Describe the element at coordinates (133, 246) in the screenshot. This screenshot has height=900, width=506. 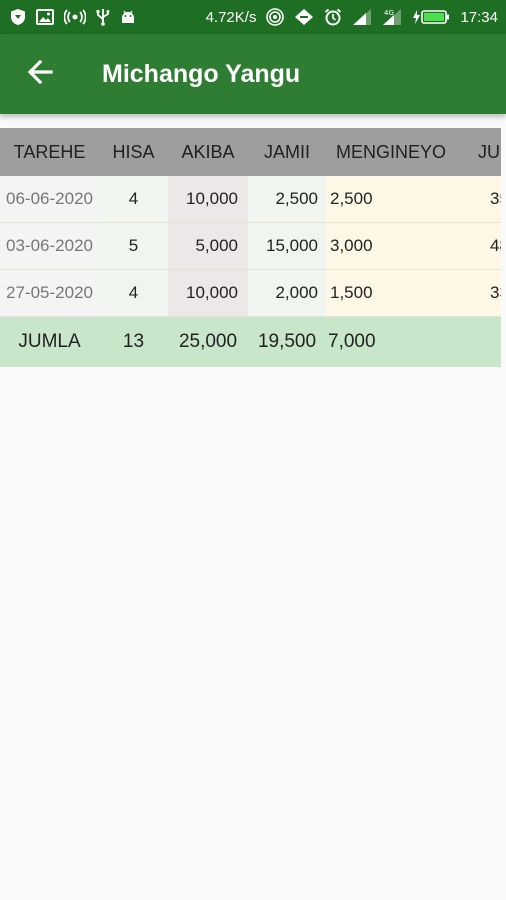
I see `cell-hisa: 5` at that location.